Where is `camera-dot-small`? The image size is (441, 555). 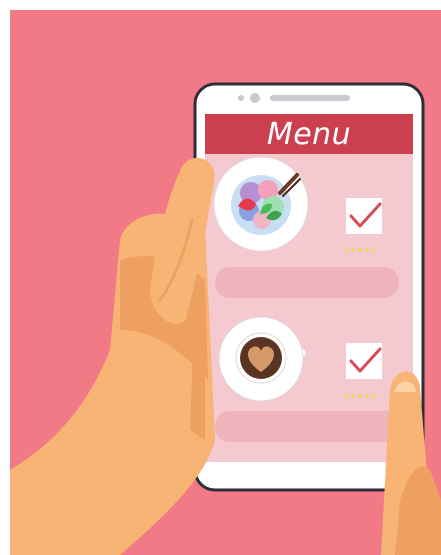
camera-dot-small is located at coordinates (241, 98).